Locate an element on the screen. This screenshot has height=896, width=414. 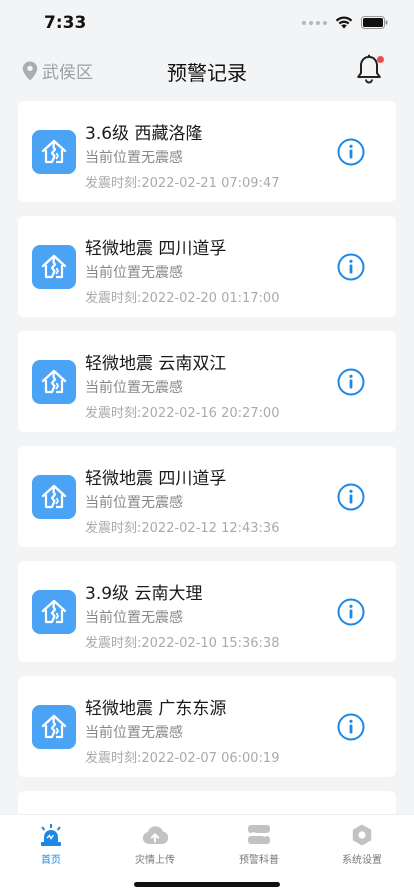
battery-icon is located at coordinates (374, 22).